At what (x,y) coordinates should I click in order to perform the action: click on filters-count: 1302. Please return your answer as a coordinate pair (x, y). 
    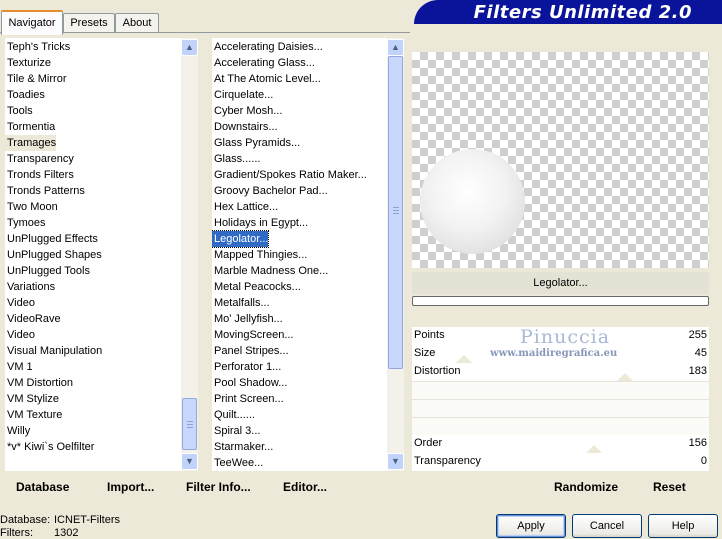
    Looking at the image, I should click on (66, 533).